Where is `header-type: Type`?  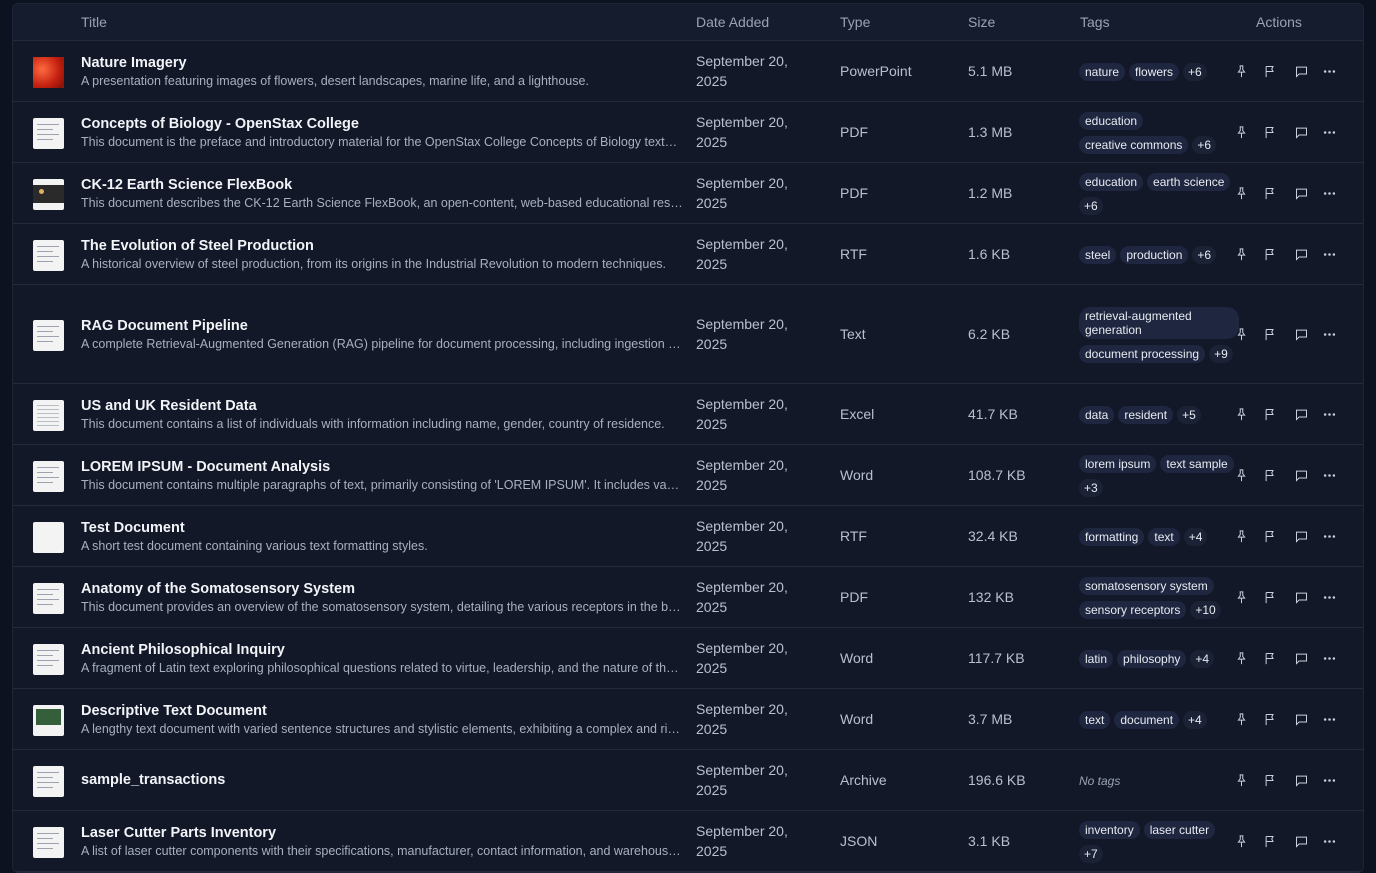 header-type: Type is located at coordinates (855, 22).